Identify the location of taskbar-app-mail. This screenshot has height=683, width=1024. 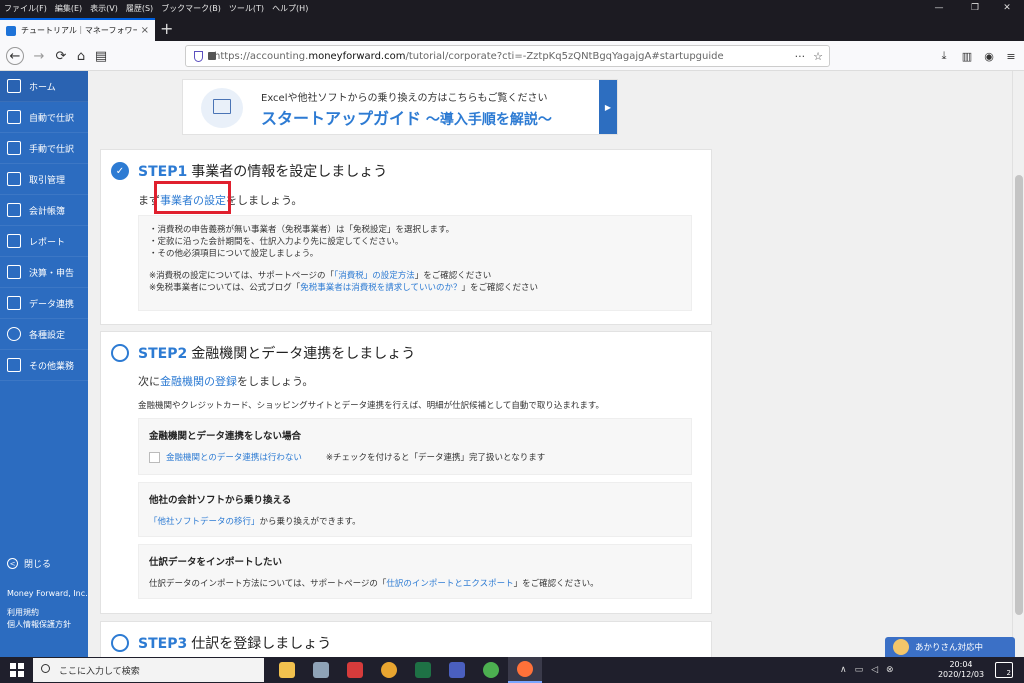
(355, 670).